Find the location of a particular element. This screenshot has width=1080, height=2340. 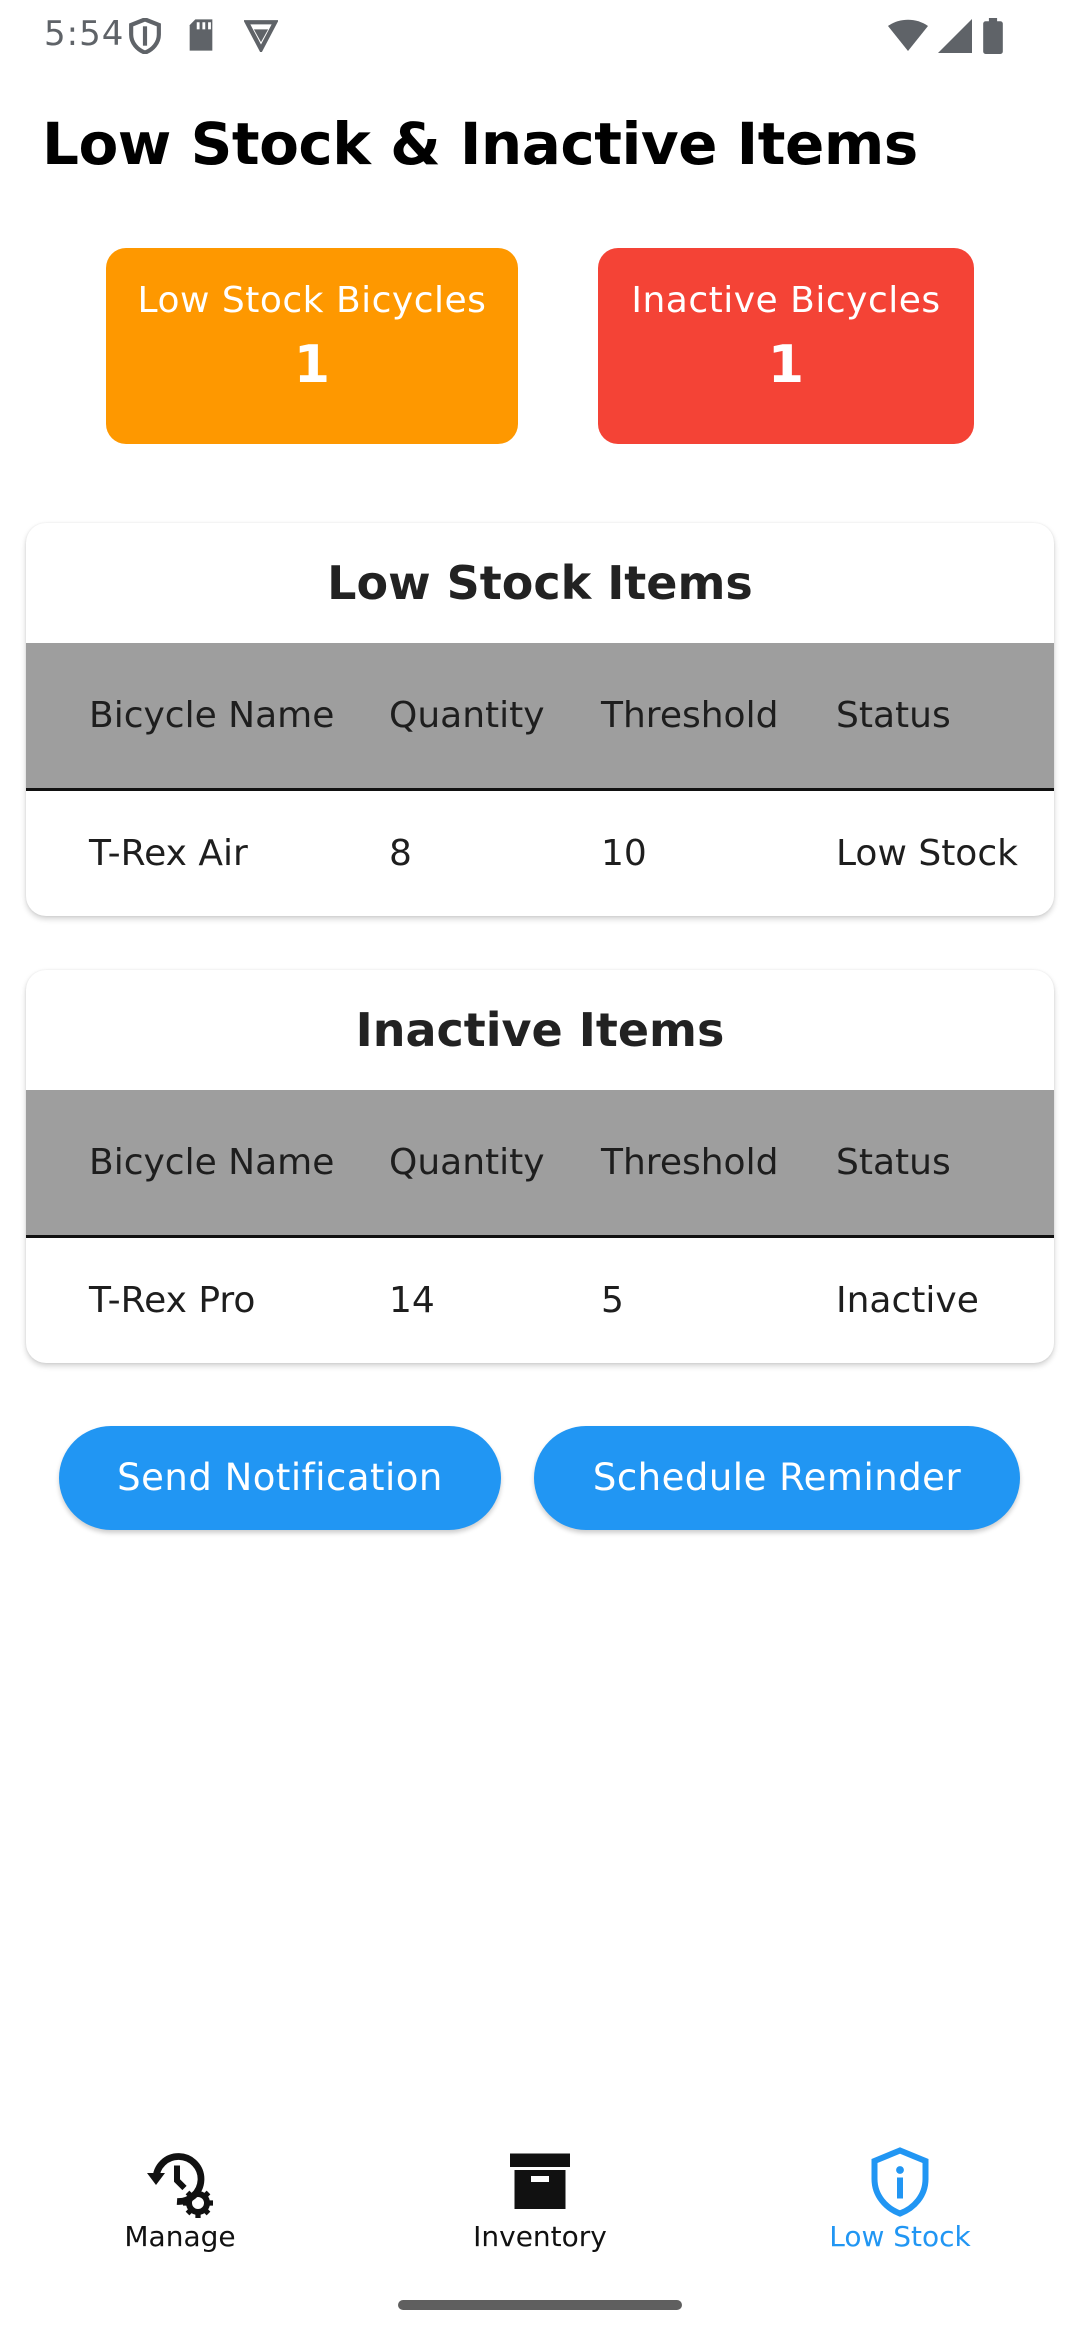

send-notification-button: Send Notification is located at coordinates (280, 1478).